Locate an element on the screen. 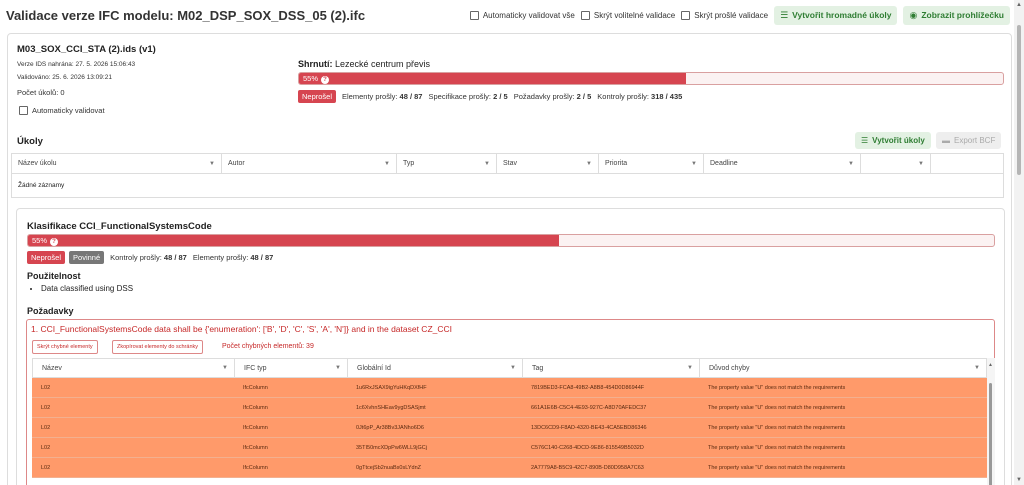 This screenshot has width=1024, height=485. column-header: Typ ▼ is located at coordinates (447, 163).